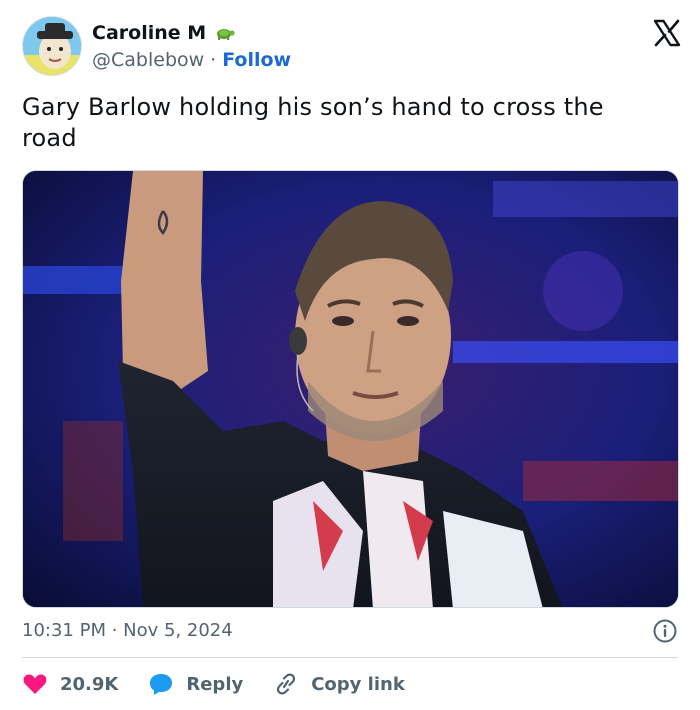 Image resolution: width=700 pixels, height=710 pixels. I want to click on tweet-header: Caroline M @Cablebow · Follow, so click(352, 47).